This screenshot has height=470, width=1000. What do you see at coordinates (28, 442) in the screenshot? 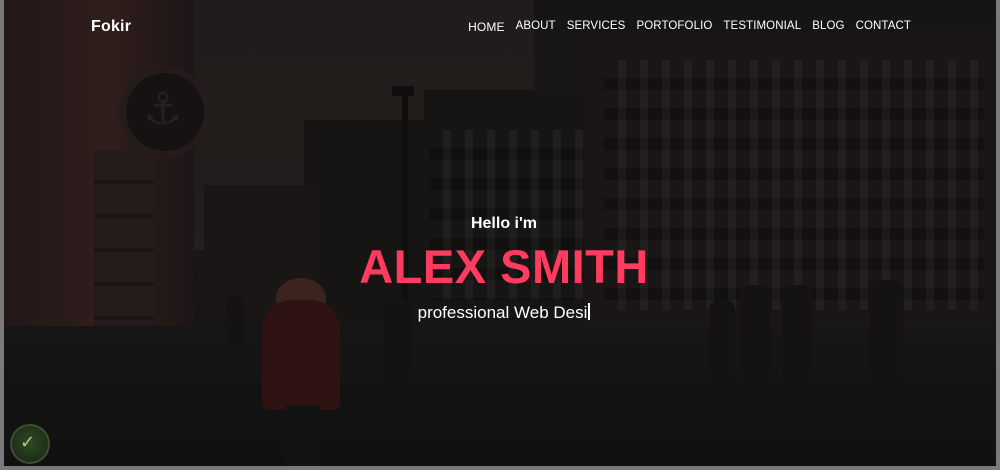
I see `shield-check-icon: ✓` at bounding box center [28, 442].